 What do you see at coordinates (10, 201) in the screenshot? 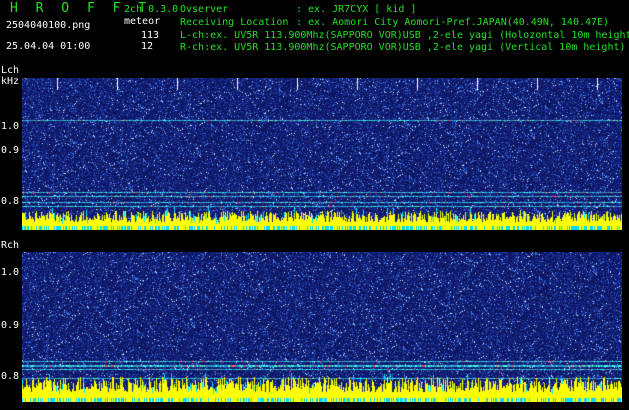
I see `lch-ytick-0-8: 0.8` at bounding box center [10, 201].